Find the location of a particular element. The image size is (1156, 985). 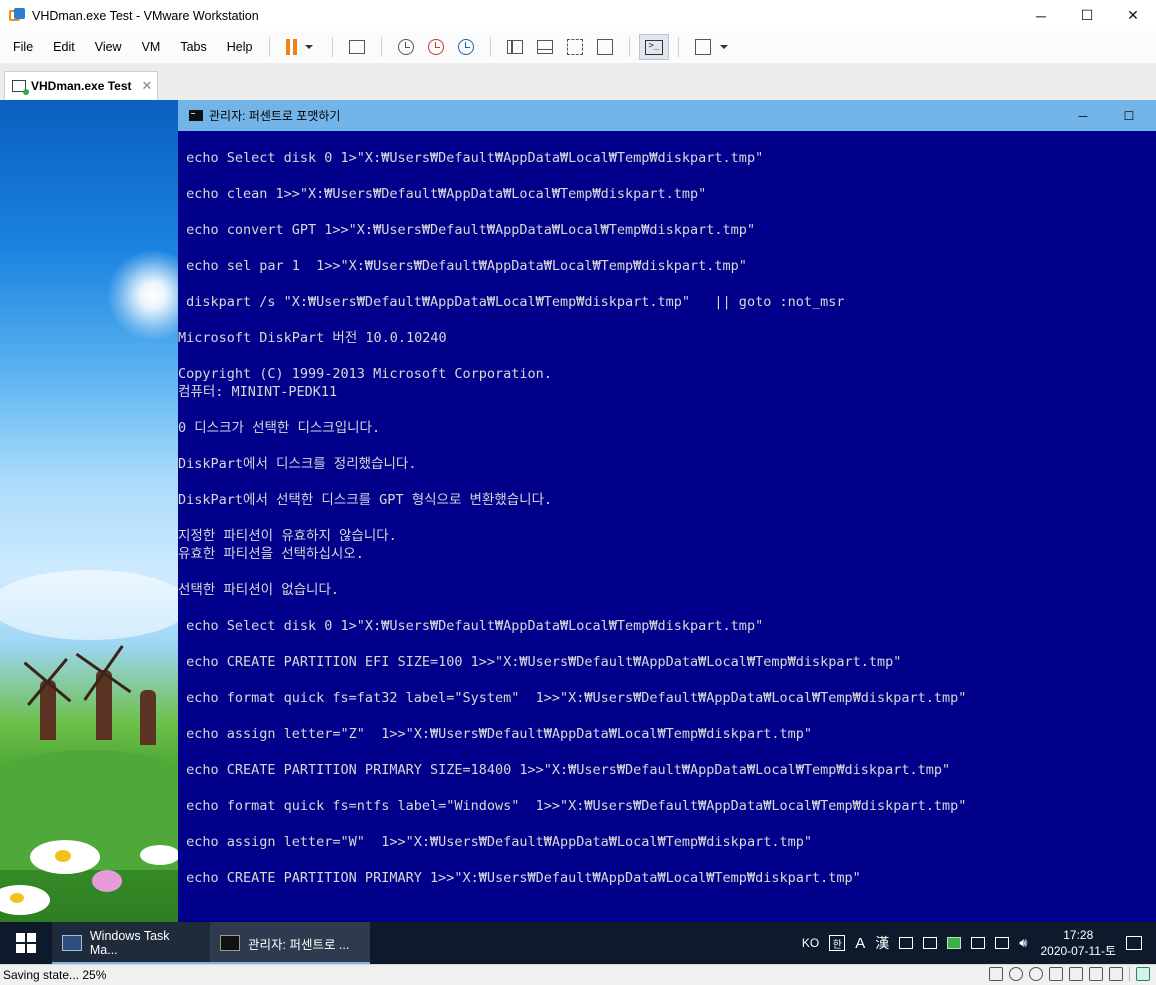

tab-label: VHDman.exe Test is located at coordinates (81, 86).